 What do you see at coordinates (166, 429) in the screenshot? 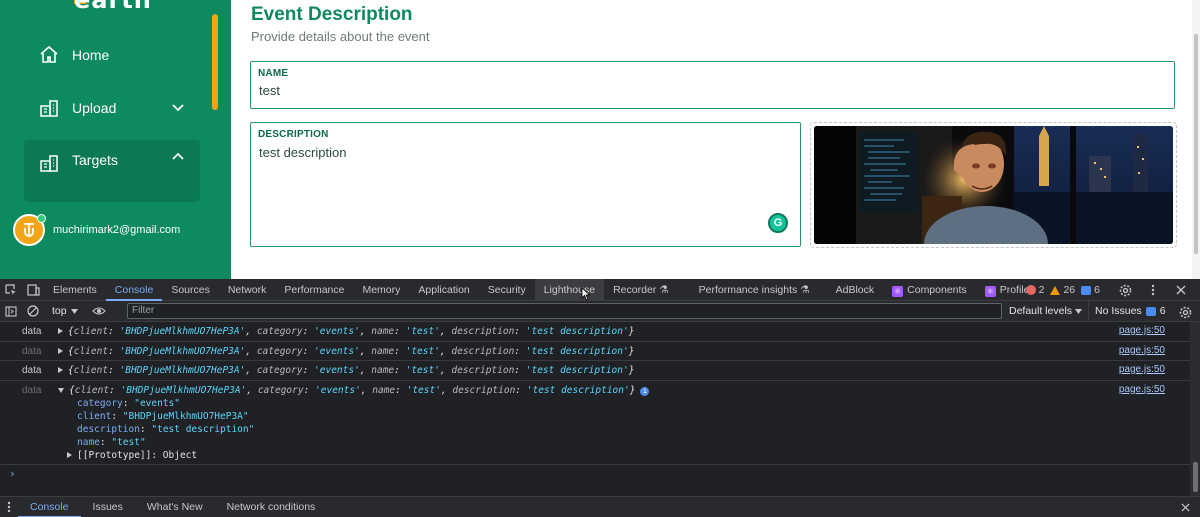
I see `object-property: description: "test description"` at bounding box center [166, 429].